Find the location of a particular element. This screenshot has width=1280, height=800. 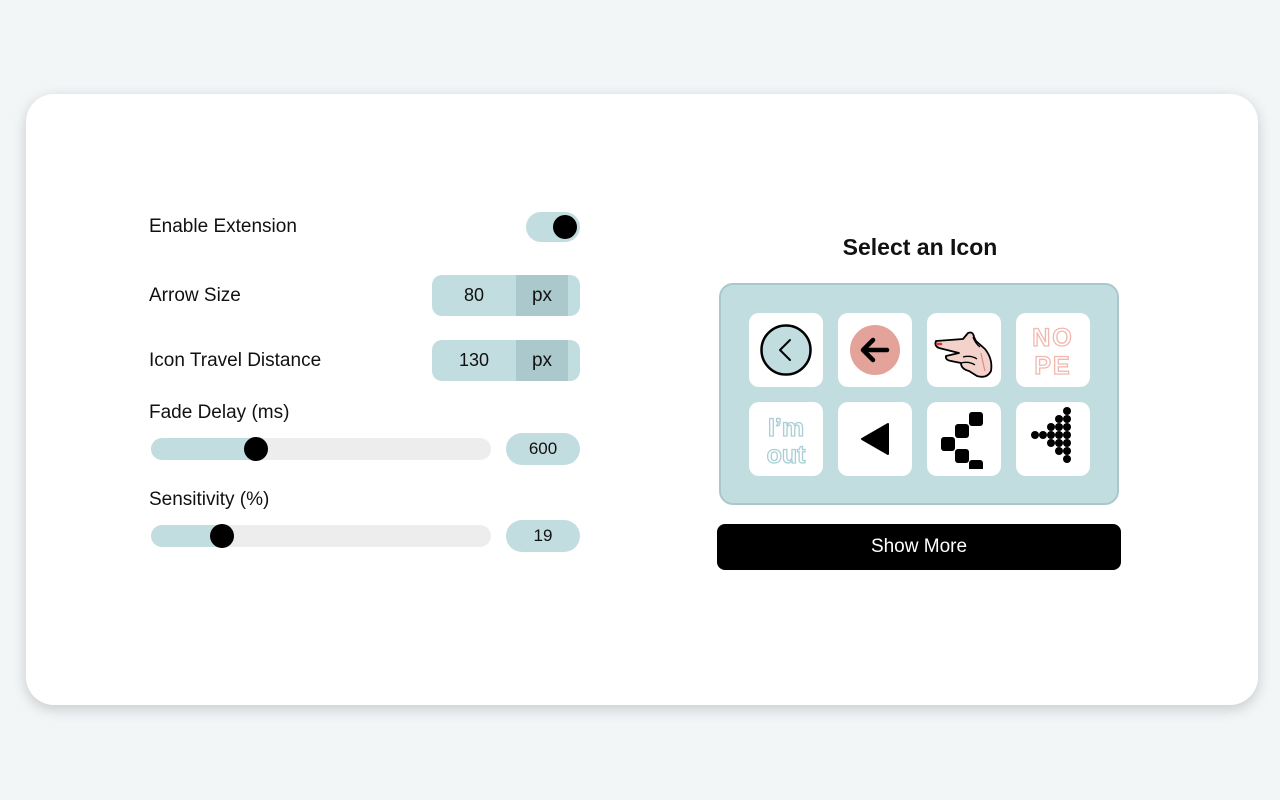

blocky-arrow-left-icon is located at coordinates (962, 440).